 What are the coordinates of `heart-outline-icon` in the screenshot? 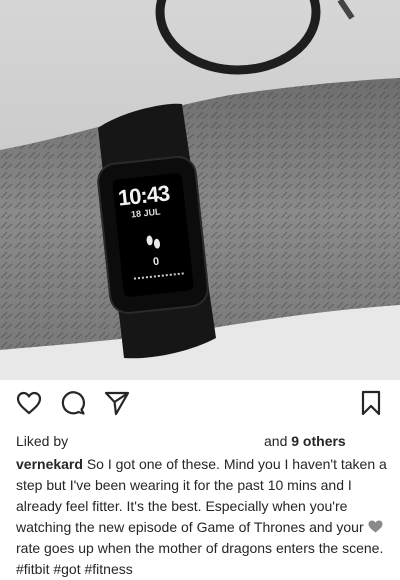 It's located at (29, 403).